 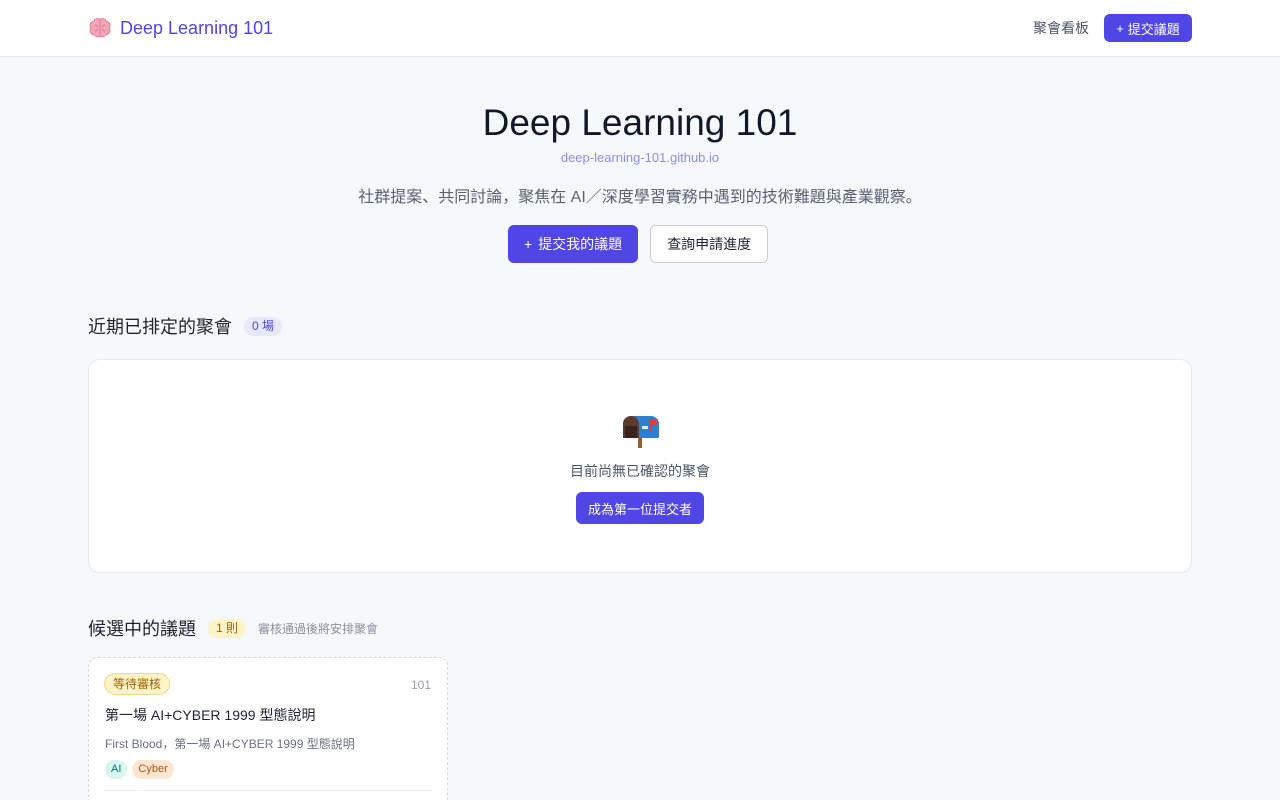 I want to click on proposal-description: First Blood，第一場 AI+CYBER 1999 型態說明, so click(x=230, y=744).